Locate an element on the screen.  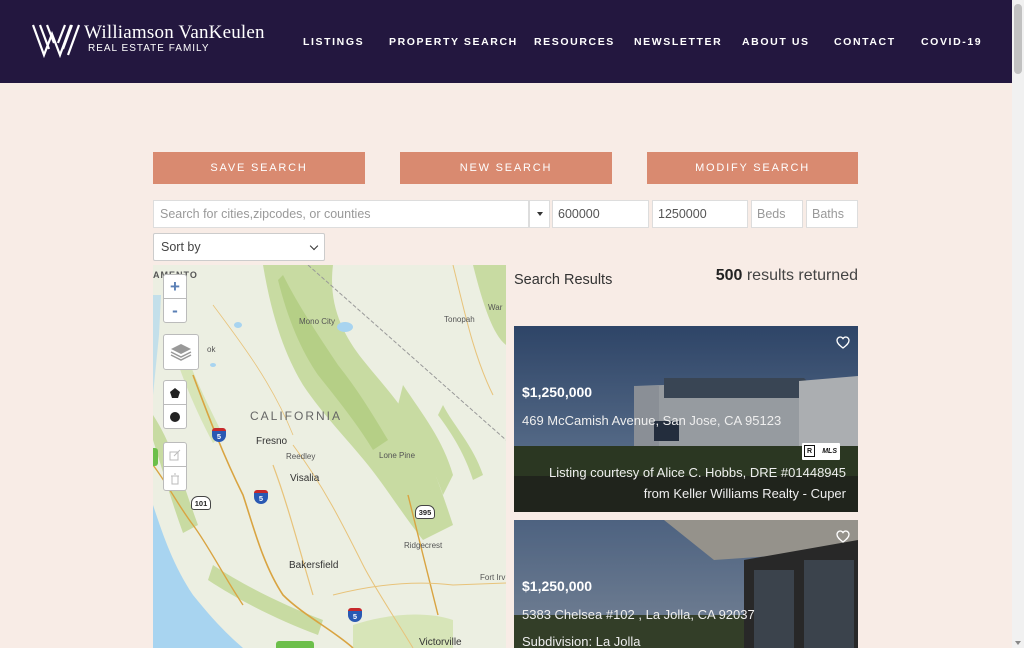
results-count-suffix: results returned is located at coordinates (800, 275).